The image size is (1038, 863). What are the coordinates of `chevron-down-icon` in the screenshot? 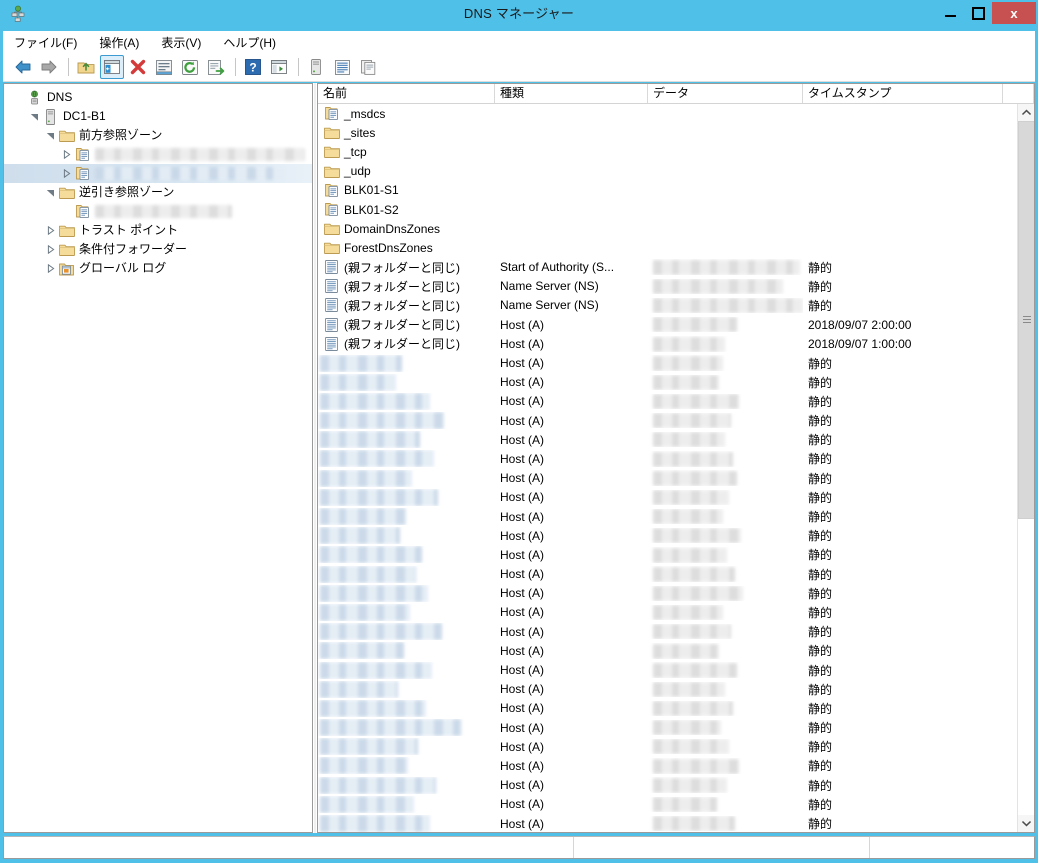 It's located at (1026, 823).